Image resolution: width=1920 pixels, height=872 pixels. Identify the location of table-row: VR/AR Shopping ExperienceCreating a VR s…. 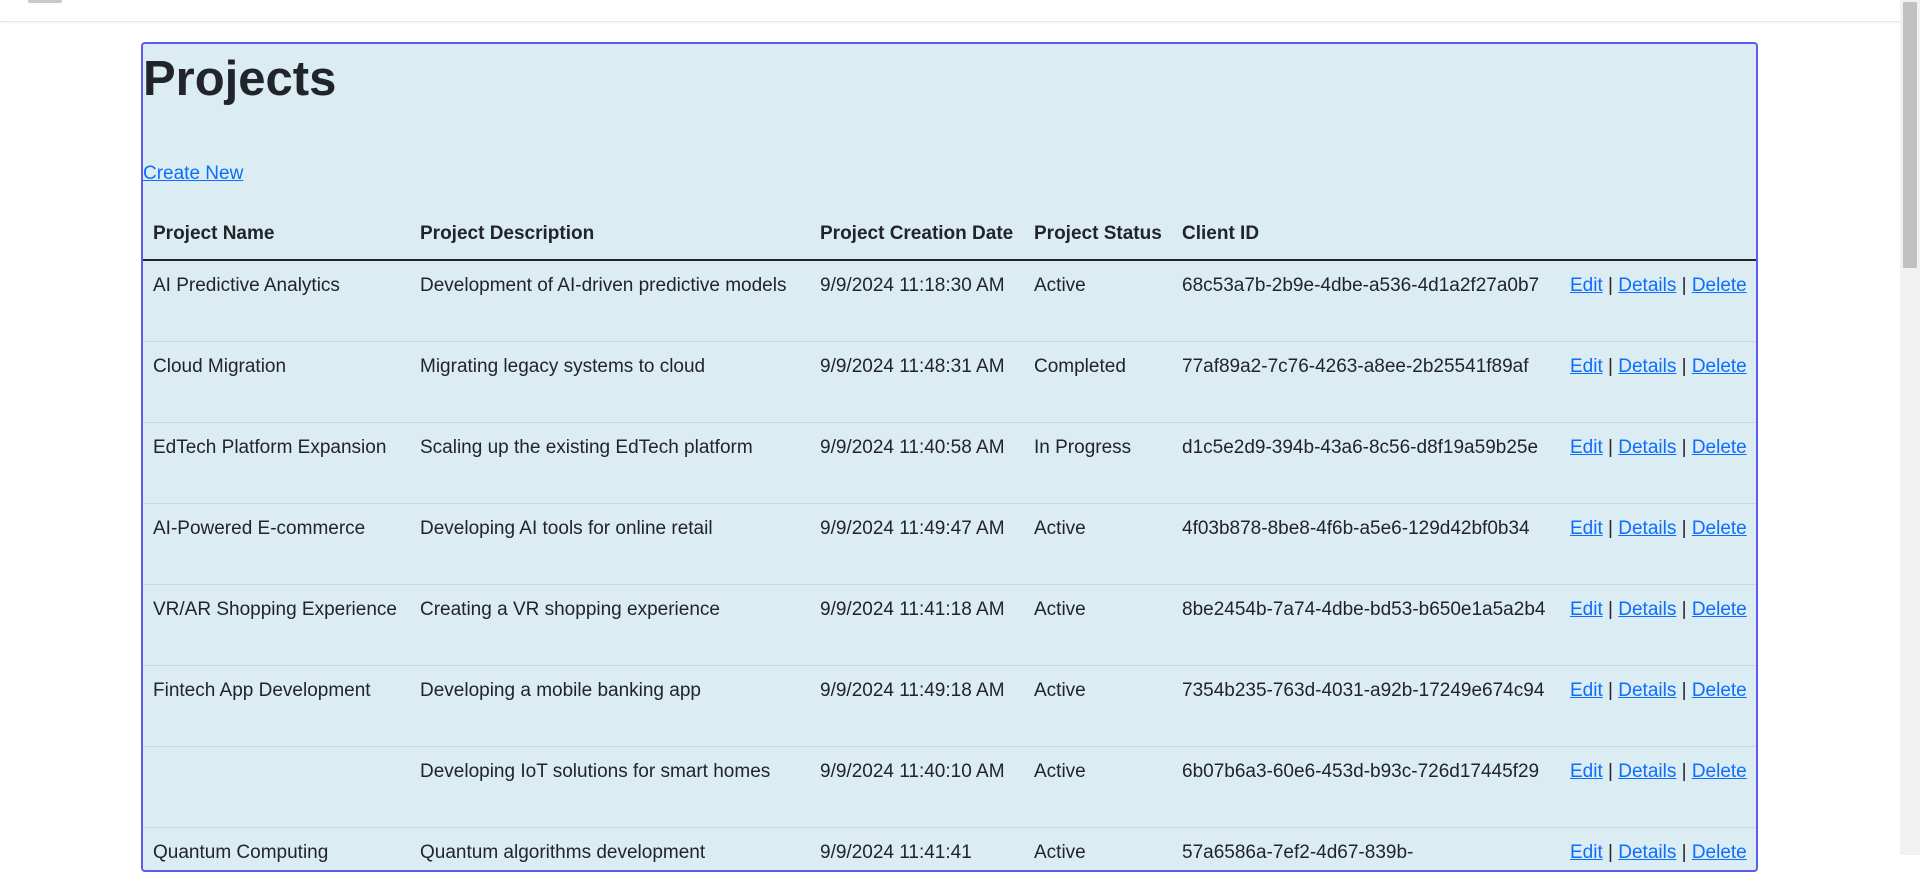
(950, 625).